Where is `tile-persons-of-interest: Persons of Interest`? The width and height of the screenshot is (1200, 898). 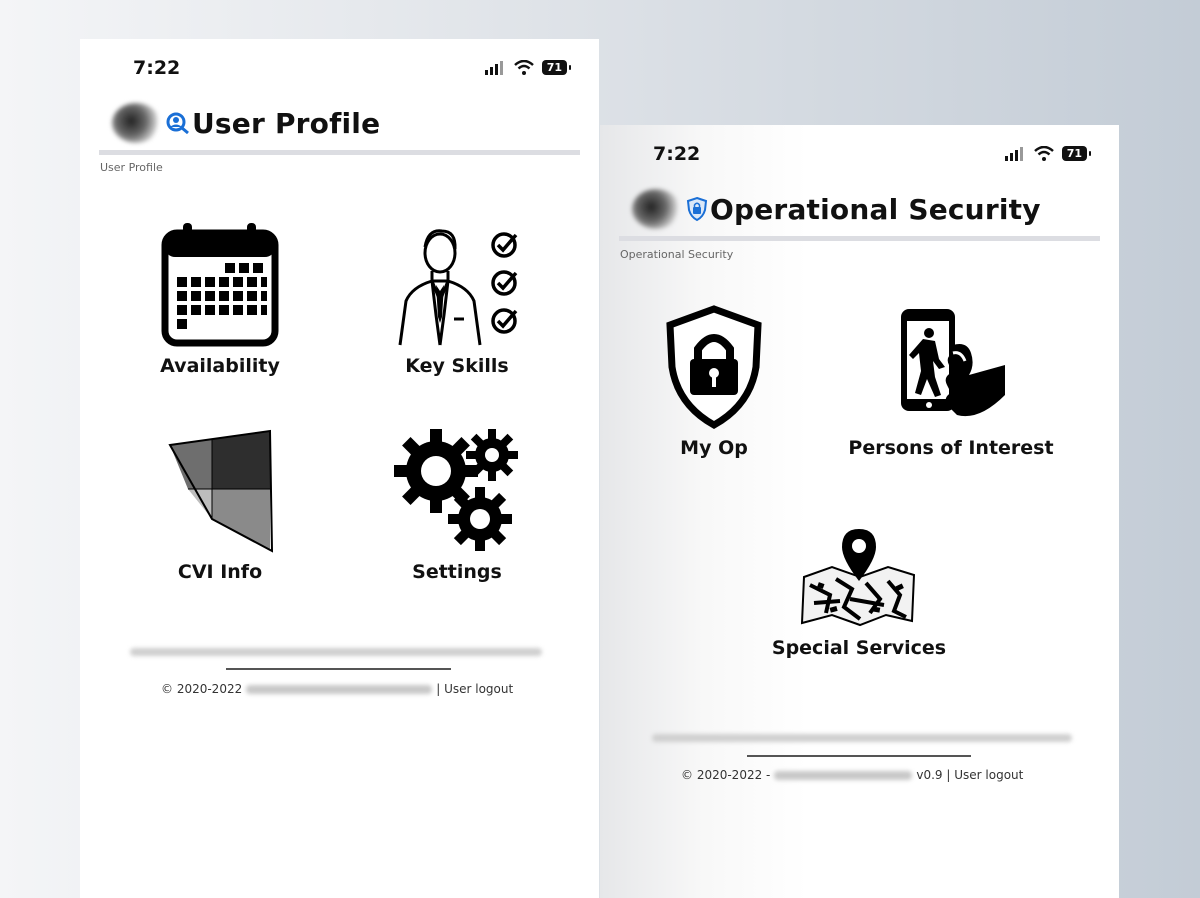 tile-persons-of-interest: Persons of Interest is located at coordinates (951, 382).